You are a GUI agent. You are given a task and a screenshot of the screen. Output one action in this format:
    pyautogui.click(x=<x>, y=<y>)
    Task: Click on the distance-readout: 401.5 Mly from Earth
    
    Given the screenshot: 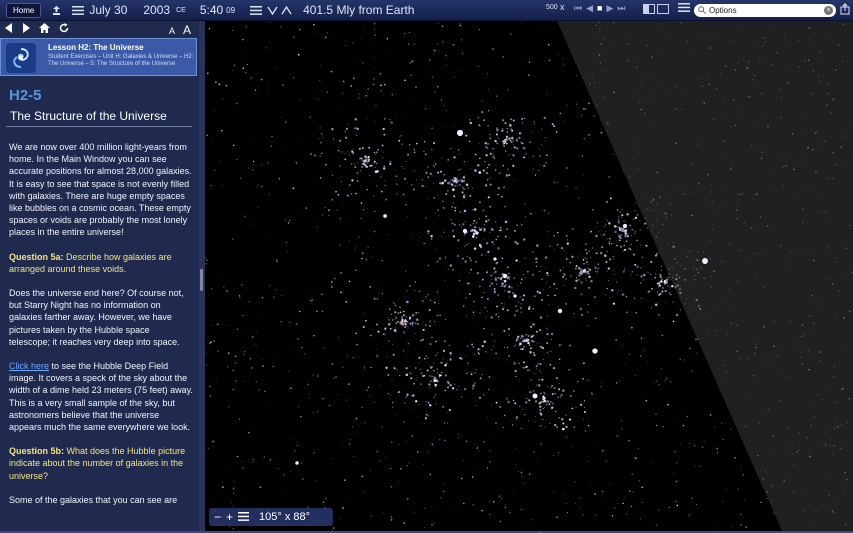 What is the action you would take?
    pyautogui.click(x=359, y=10)
    